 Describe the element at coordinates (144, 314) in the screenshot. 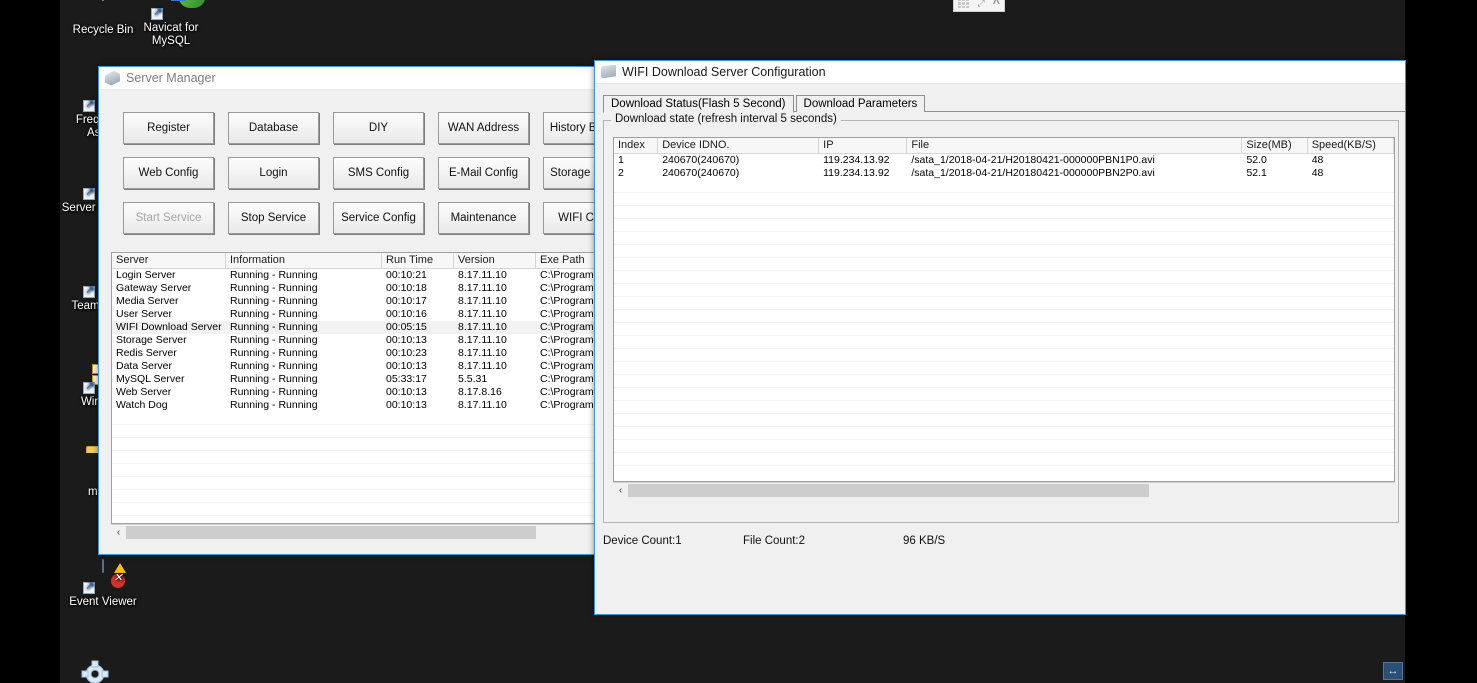

I see `table-cell: User Server` at that location.